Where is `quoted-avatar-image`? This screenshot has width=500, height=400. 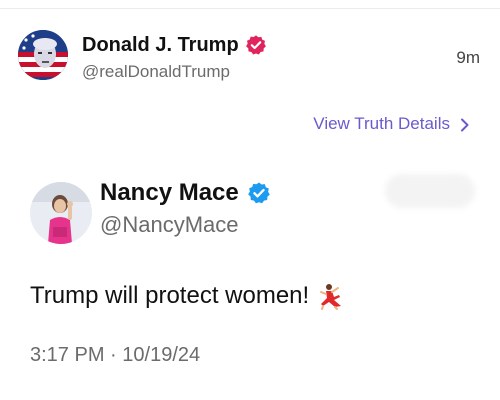 quoted-avatar-image is located at coordinates (61, 213).